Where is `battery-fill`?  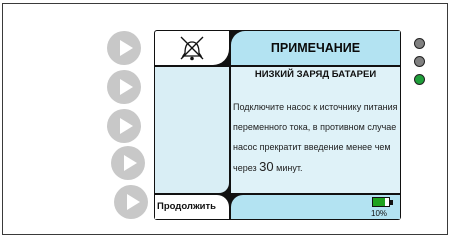
battery-fill is located at coordinates (379, 202).